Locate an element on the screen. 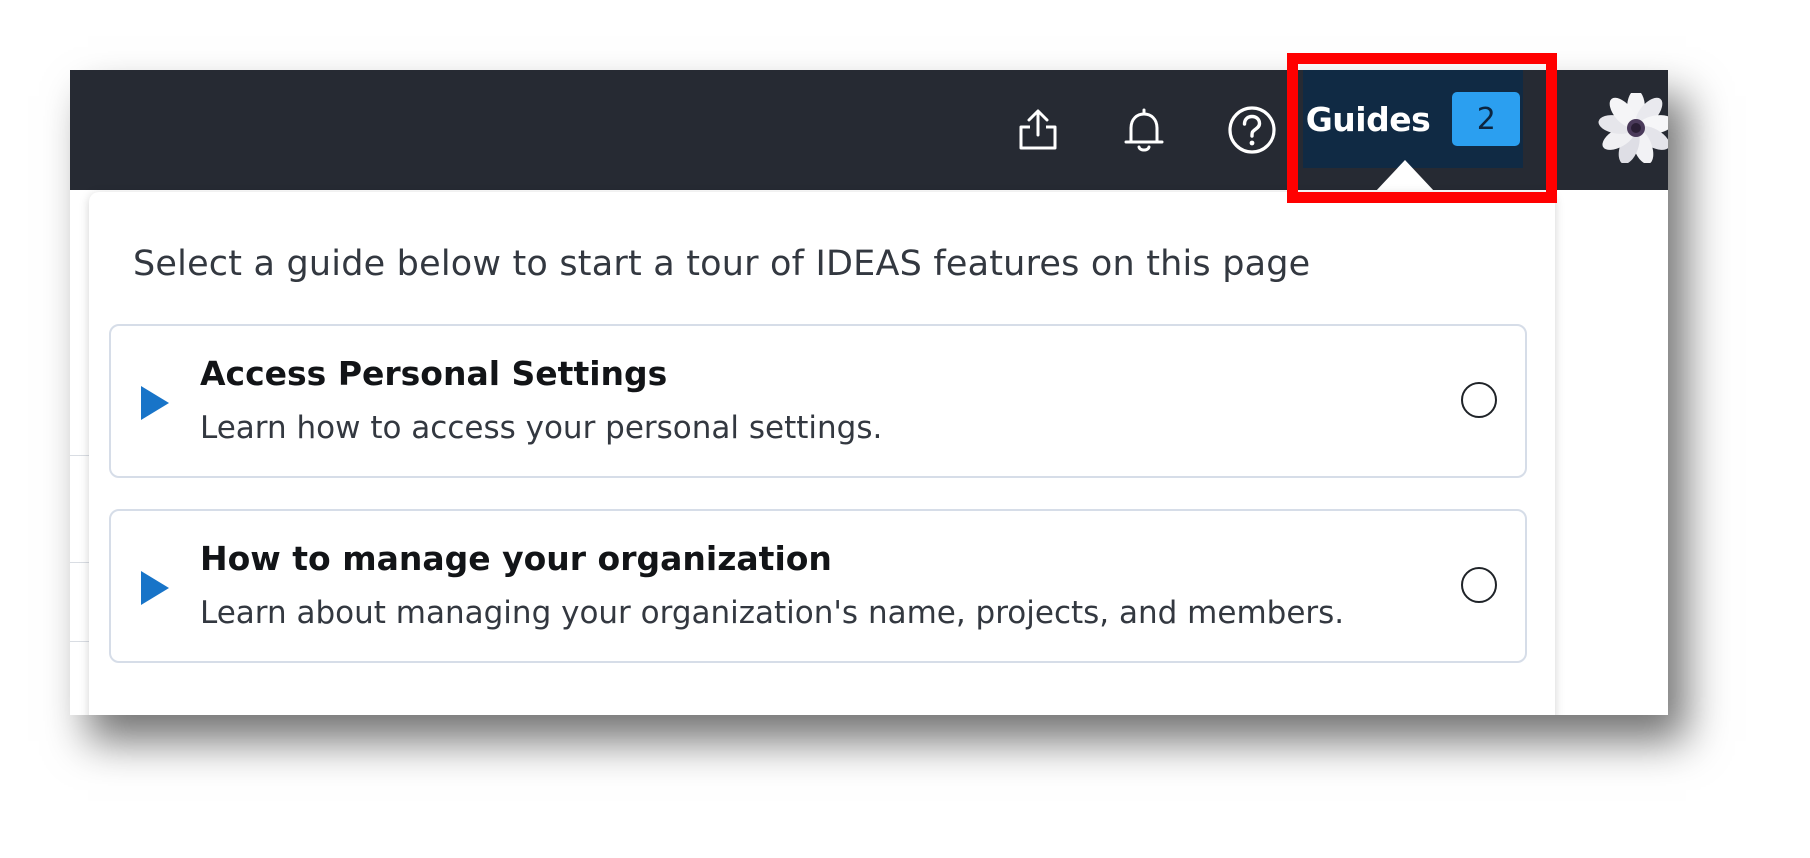 The image size is (1810, 858). help-icon-graphic is located at coordinates (1252, 130).